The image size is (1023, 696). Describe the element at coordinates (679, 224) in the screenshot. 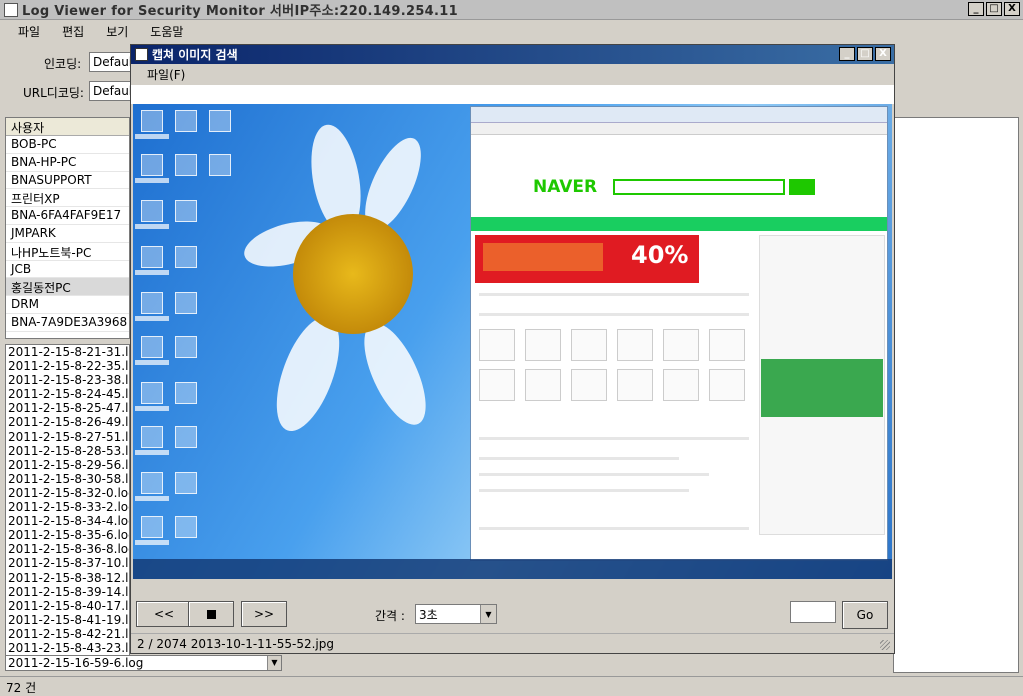

I see `naver-nav-bar` at that location.